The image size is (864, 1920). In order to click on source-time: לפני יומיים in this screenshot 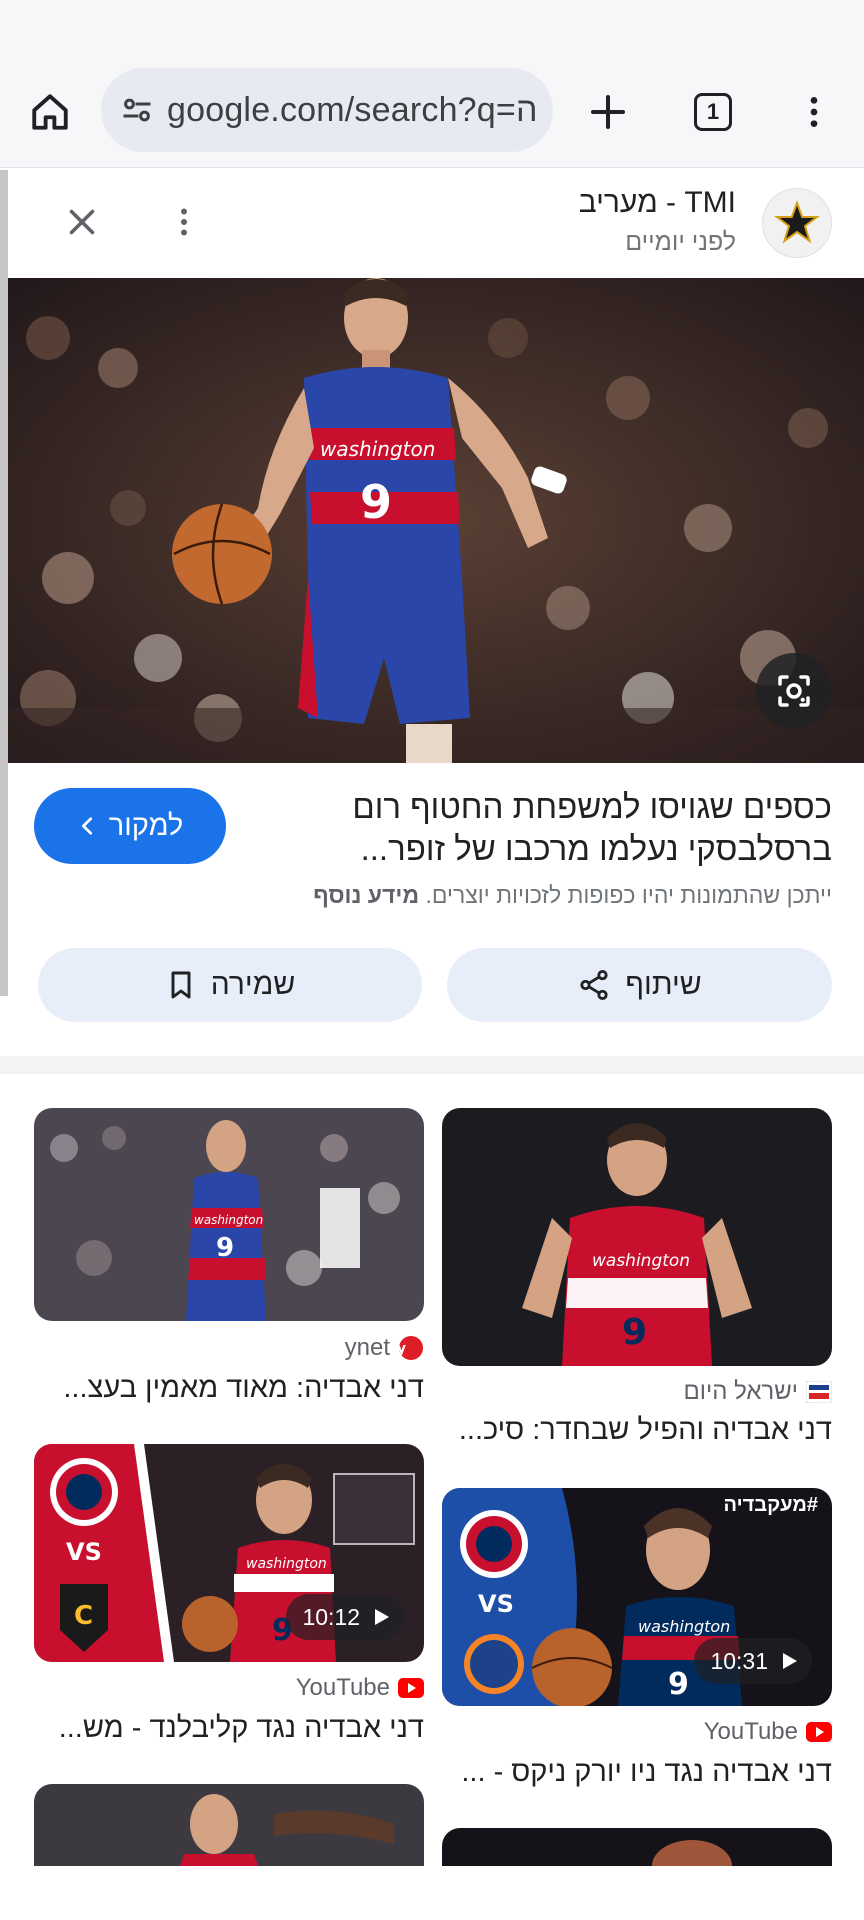, I will do `click(680, 242)`.